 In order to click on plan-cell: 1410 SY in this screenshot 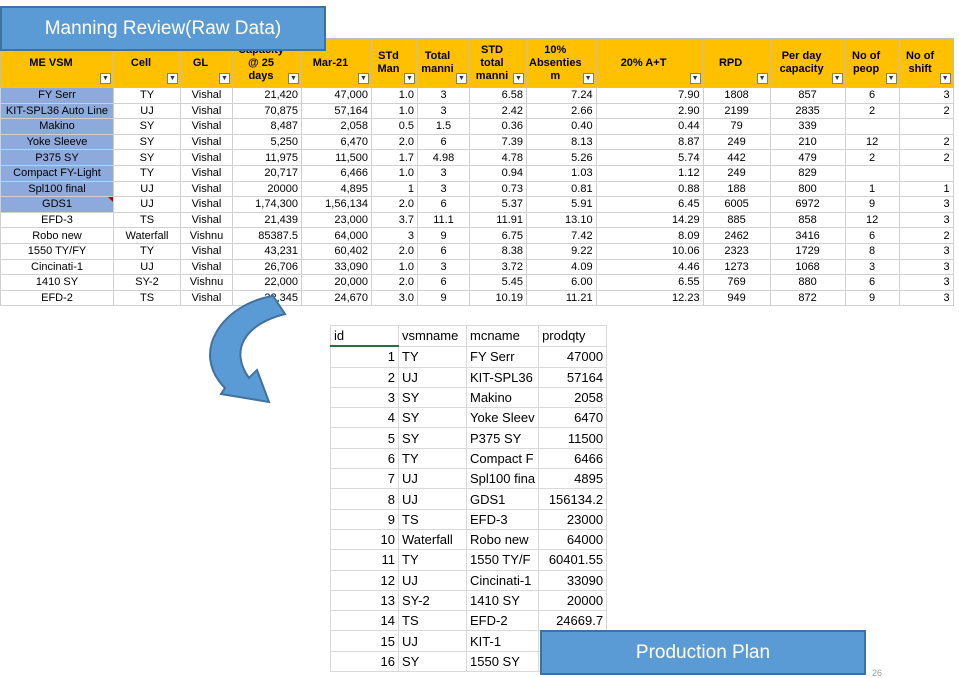, I will do `click(502, 600)`.